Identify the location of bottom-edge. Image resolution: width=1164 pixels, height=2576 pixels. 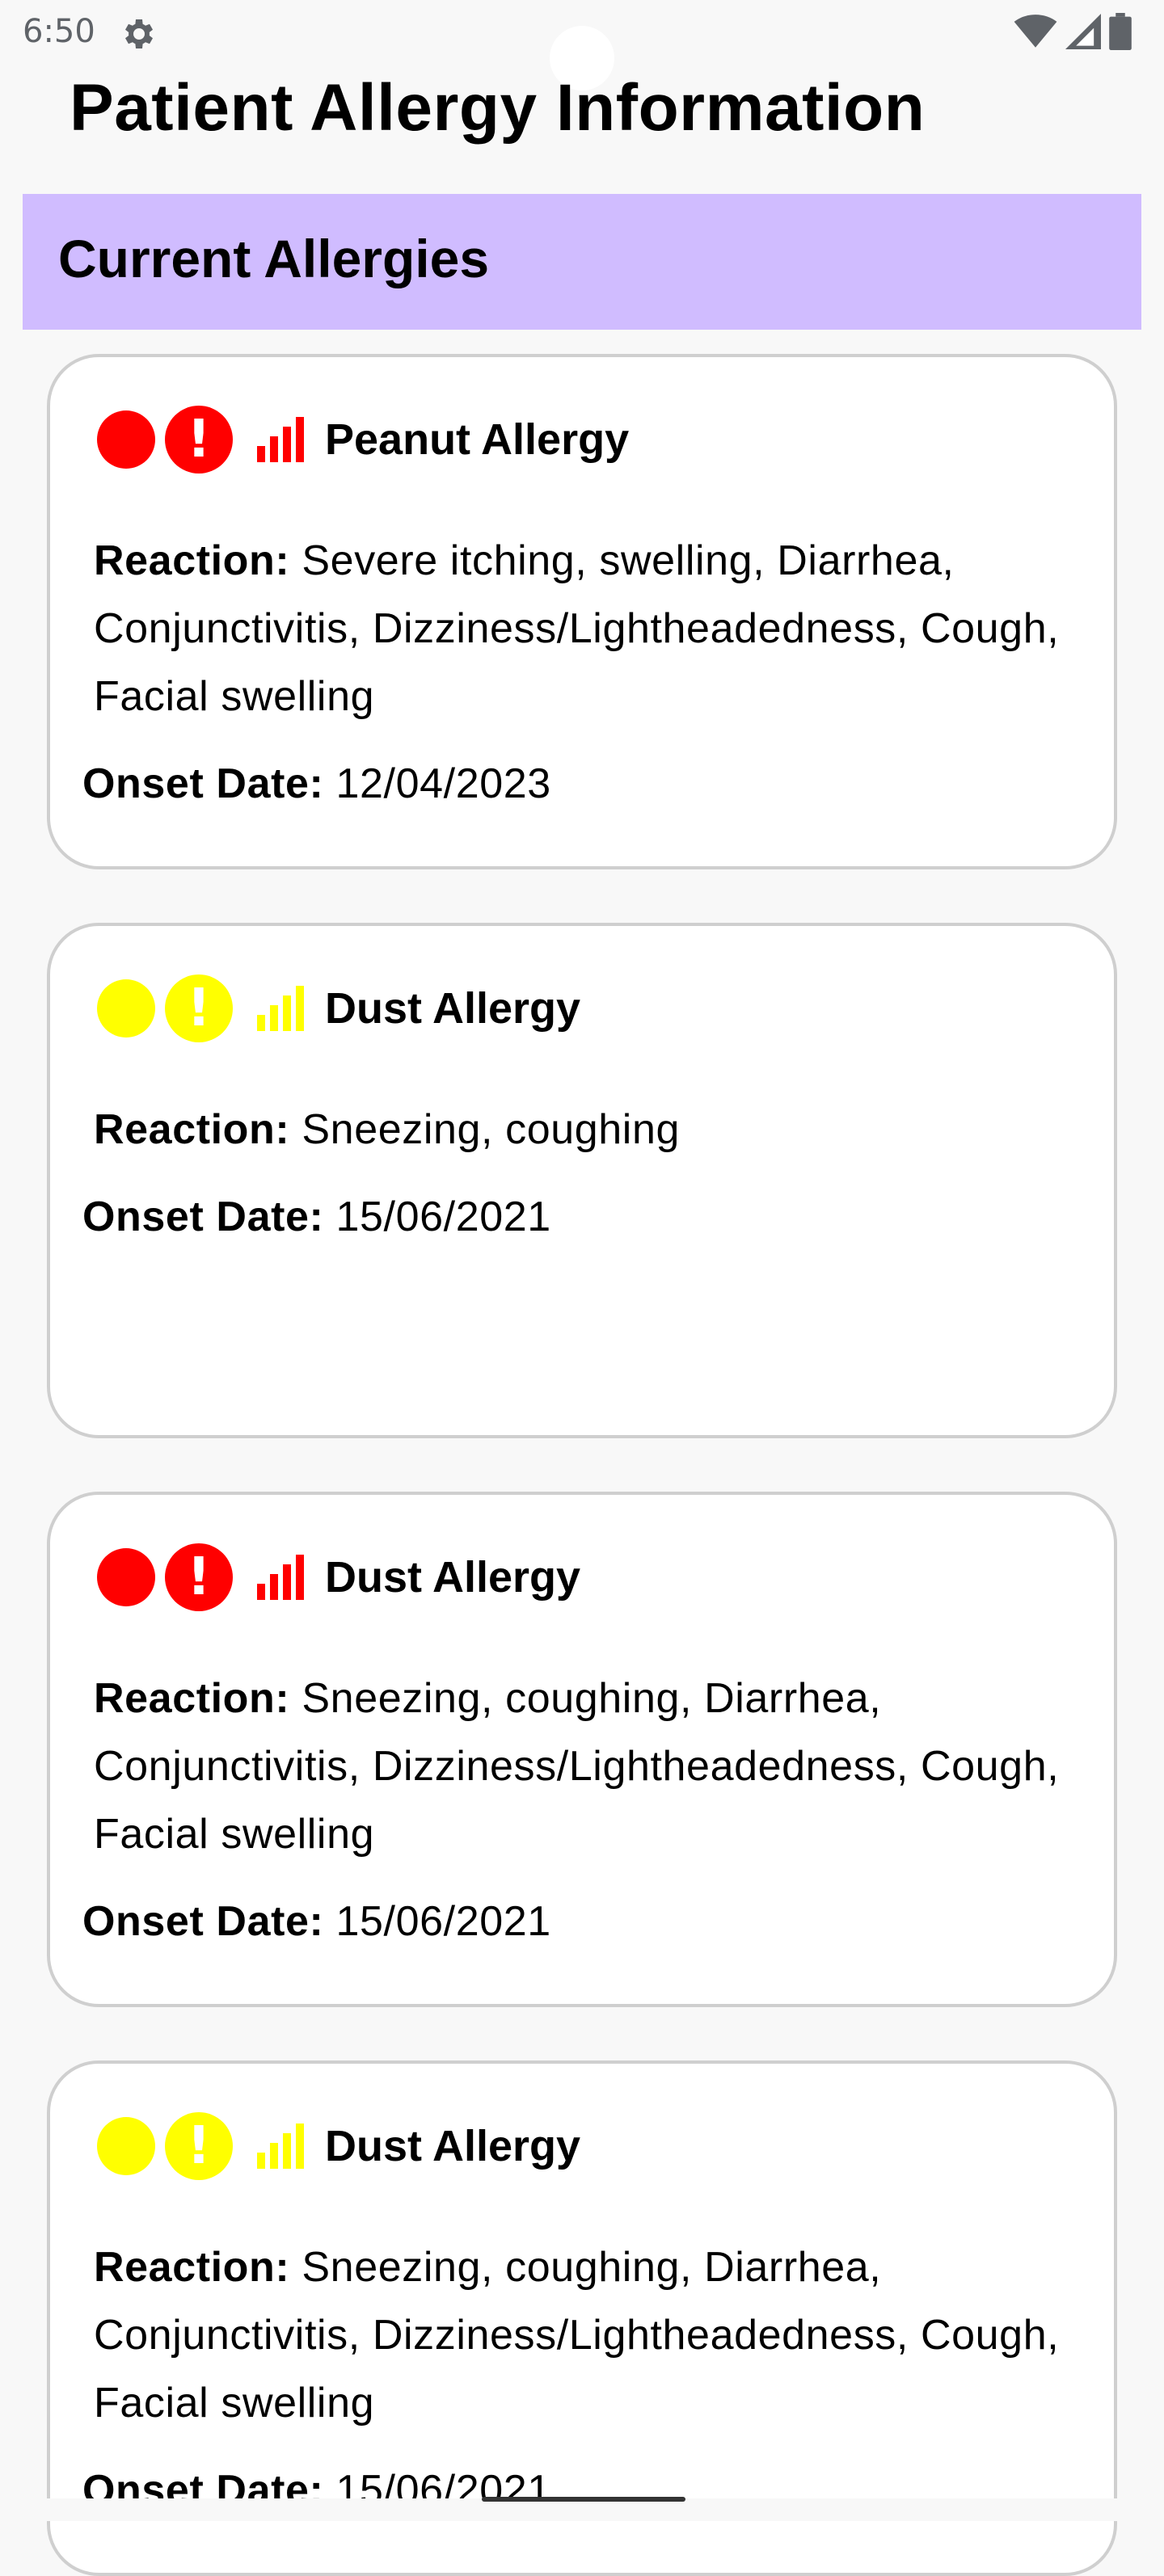
(582, 2509).